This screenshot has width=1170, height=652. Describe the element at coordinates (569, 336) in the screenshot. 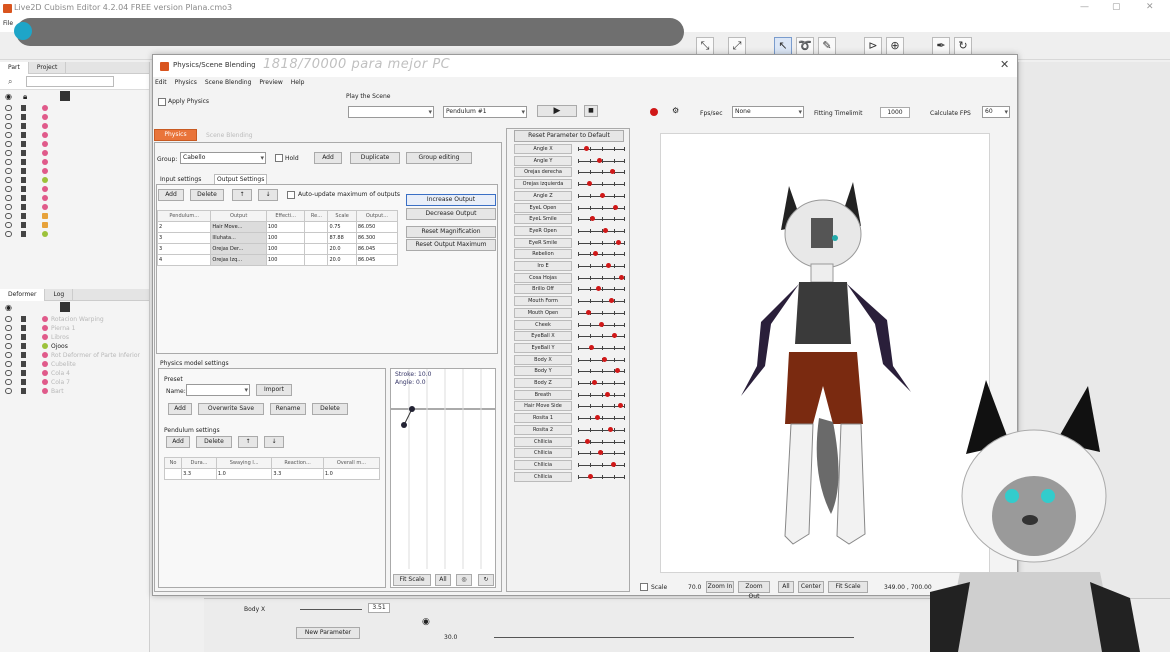

I see `parameter-row: EyeBall X` at that location.